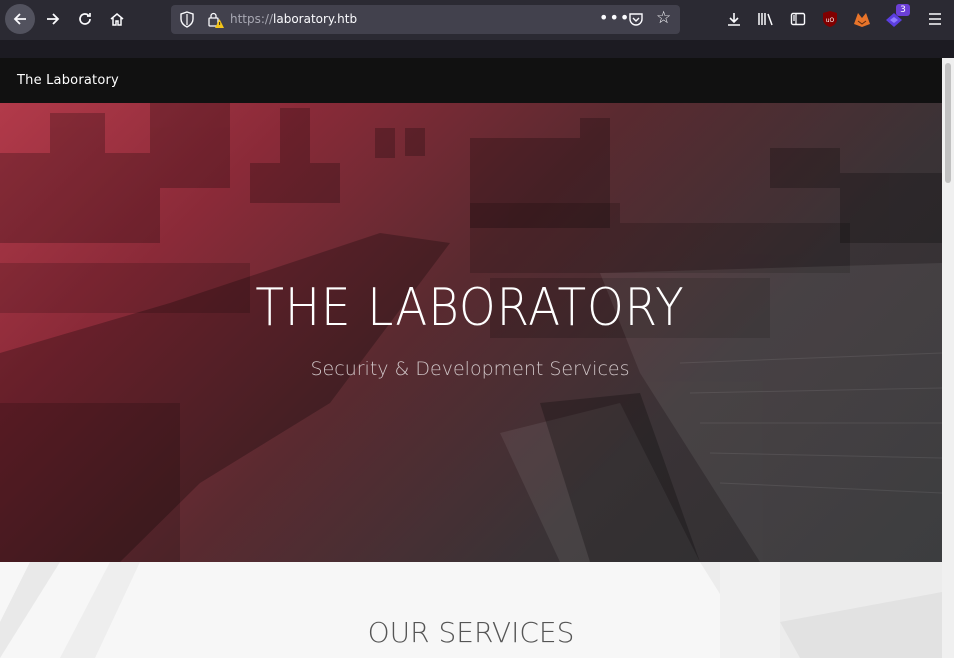 The width and height of the screenshot is (954, 658). I want to click on arrow-right-icon, so click(53, 19).